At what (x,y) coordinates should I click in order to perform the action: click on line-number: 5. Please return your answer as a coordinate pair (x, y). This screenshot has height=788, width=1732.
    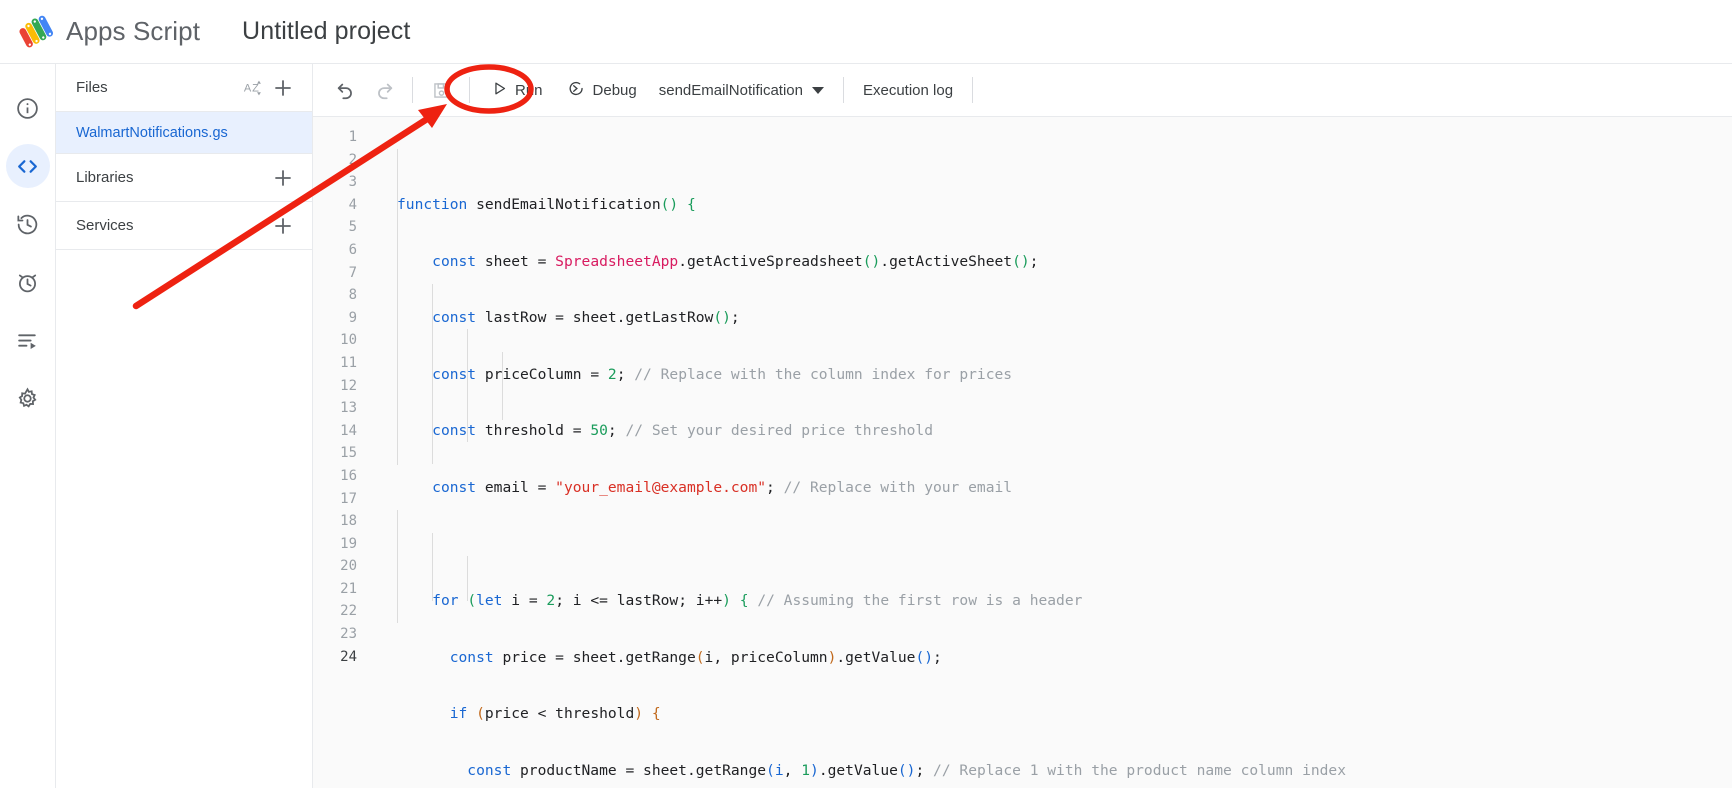
    Looking at the image, I should click on (352, 227).